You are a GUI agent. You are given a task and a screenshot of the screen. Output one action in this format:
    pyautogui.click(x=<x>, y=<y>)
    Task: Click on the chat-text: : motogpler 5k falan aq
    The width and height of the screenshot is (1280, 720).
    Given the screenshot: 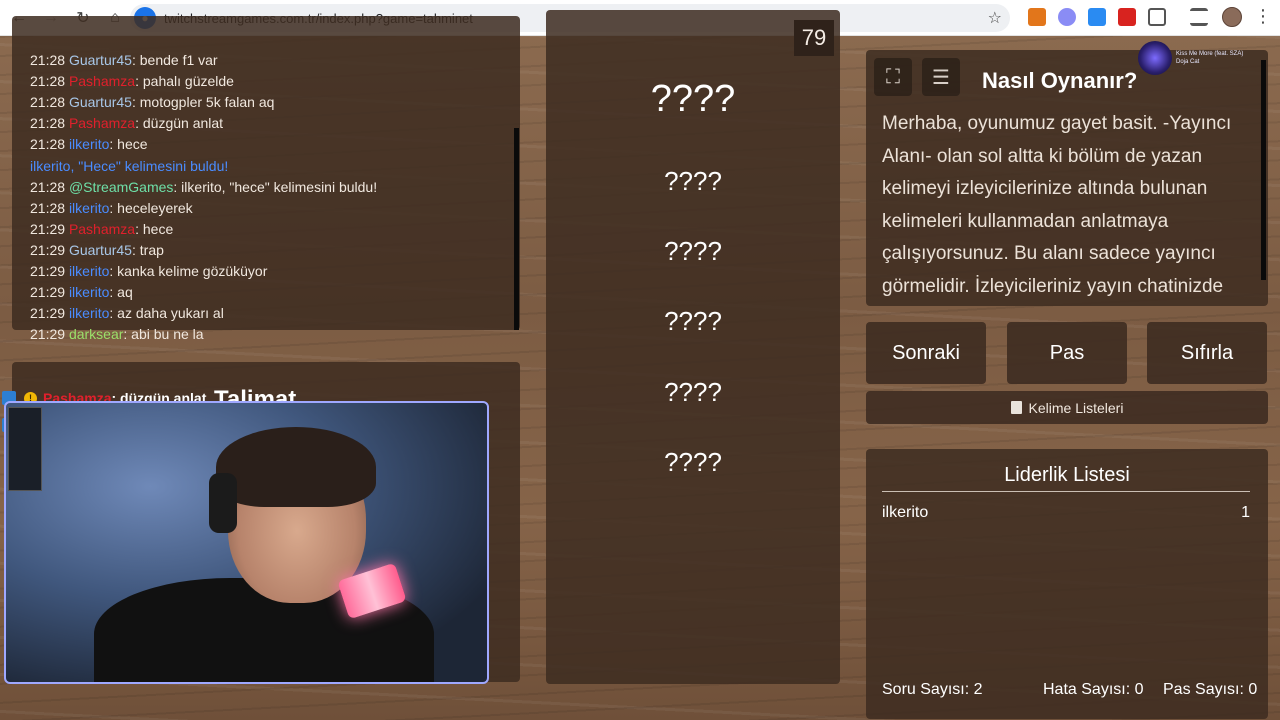 What is the action you would take?
    pyautogui.click(x=203, y=102)
    